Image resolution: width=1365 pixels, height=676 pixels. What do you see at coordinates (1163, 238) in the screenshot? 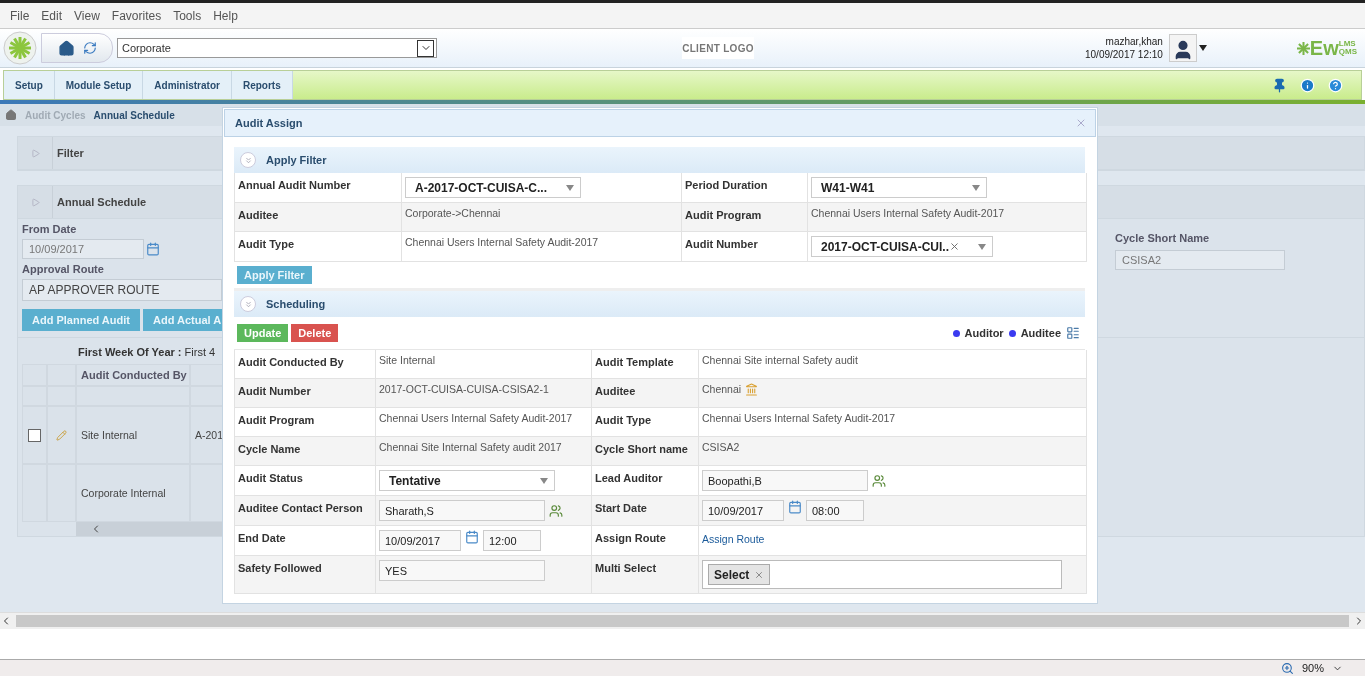
I see `field-label: Cycle Short Name` at bounding box center [1163, 238].